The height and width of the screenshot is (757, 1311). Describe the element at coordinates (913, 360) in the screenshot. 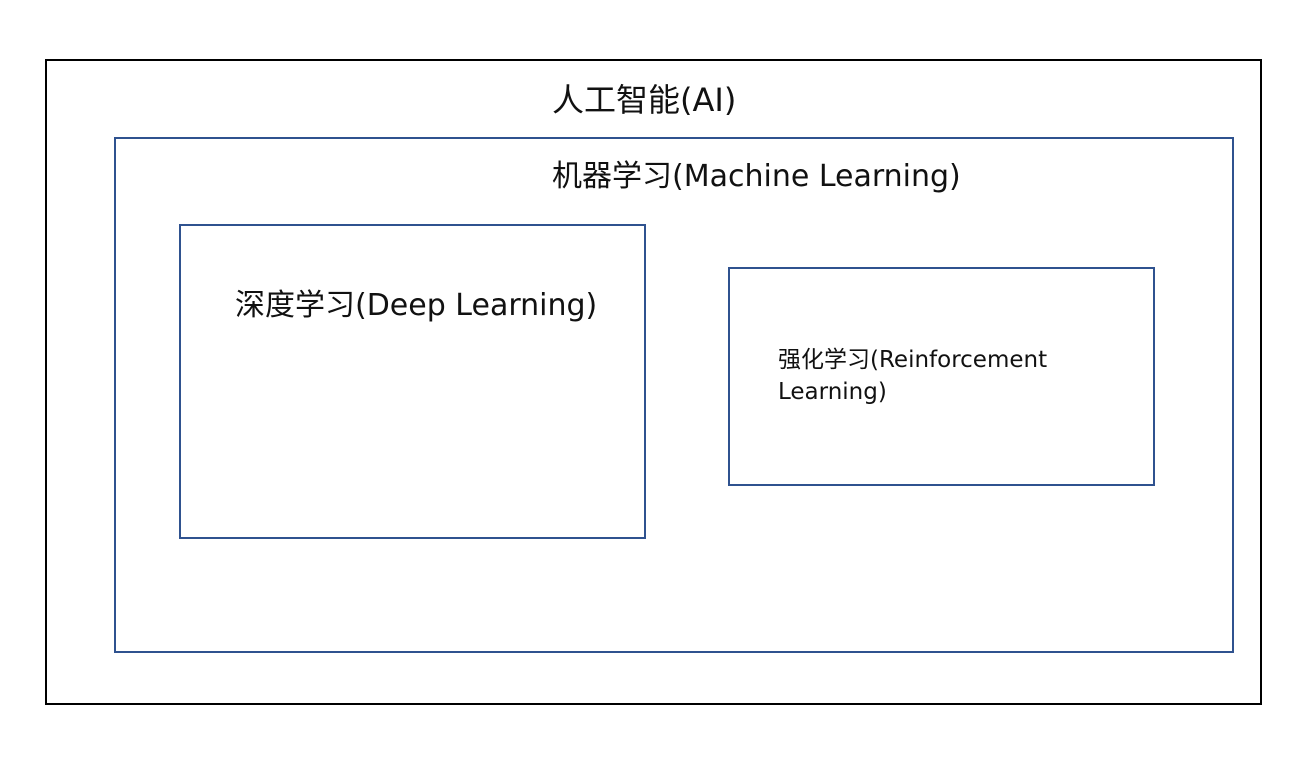

I see `reinforcement-learning-label-line1: 强化学习(Reinforcement` at that location.